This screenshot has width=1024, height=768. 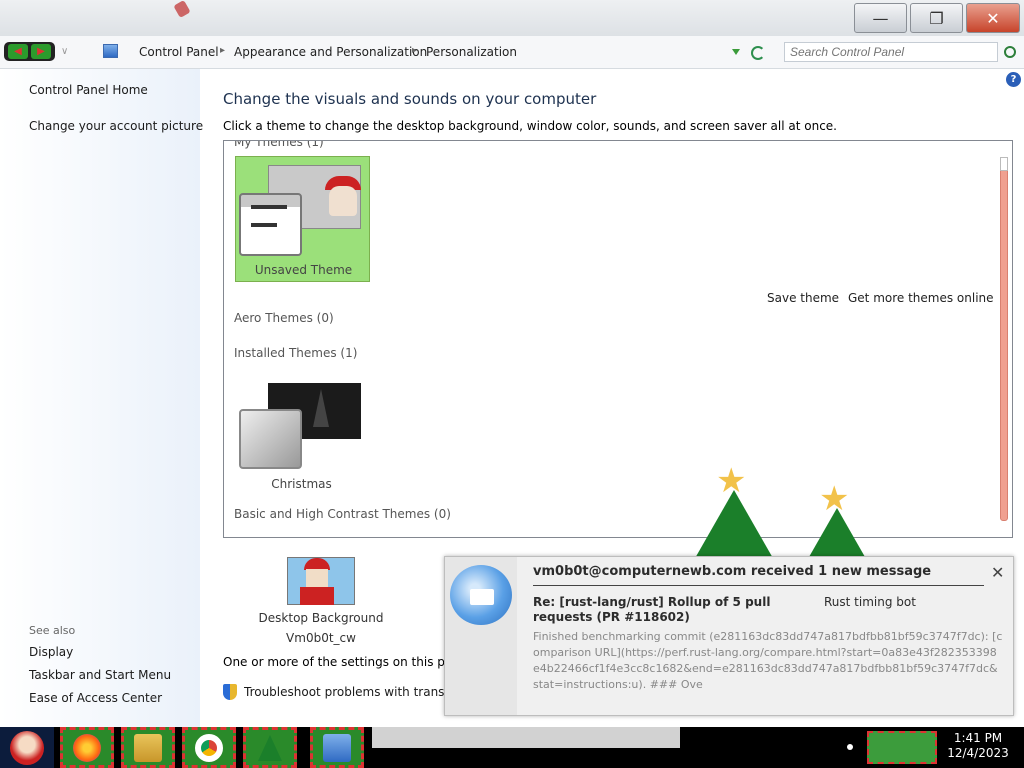 I want to click on help-icon: ?, so click(x=1013, y=79).